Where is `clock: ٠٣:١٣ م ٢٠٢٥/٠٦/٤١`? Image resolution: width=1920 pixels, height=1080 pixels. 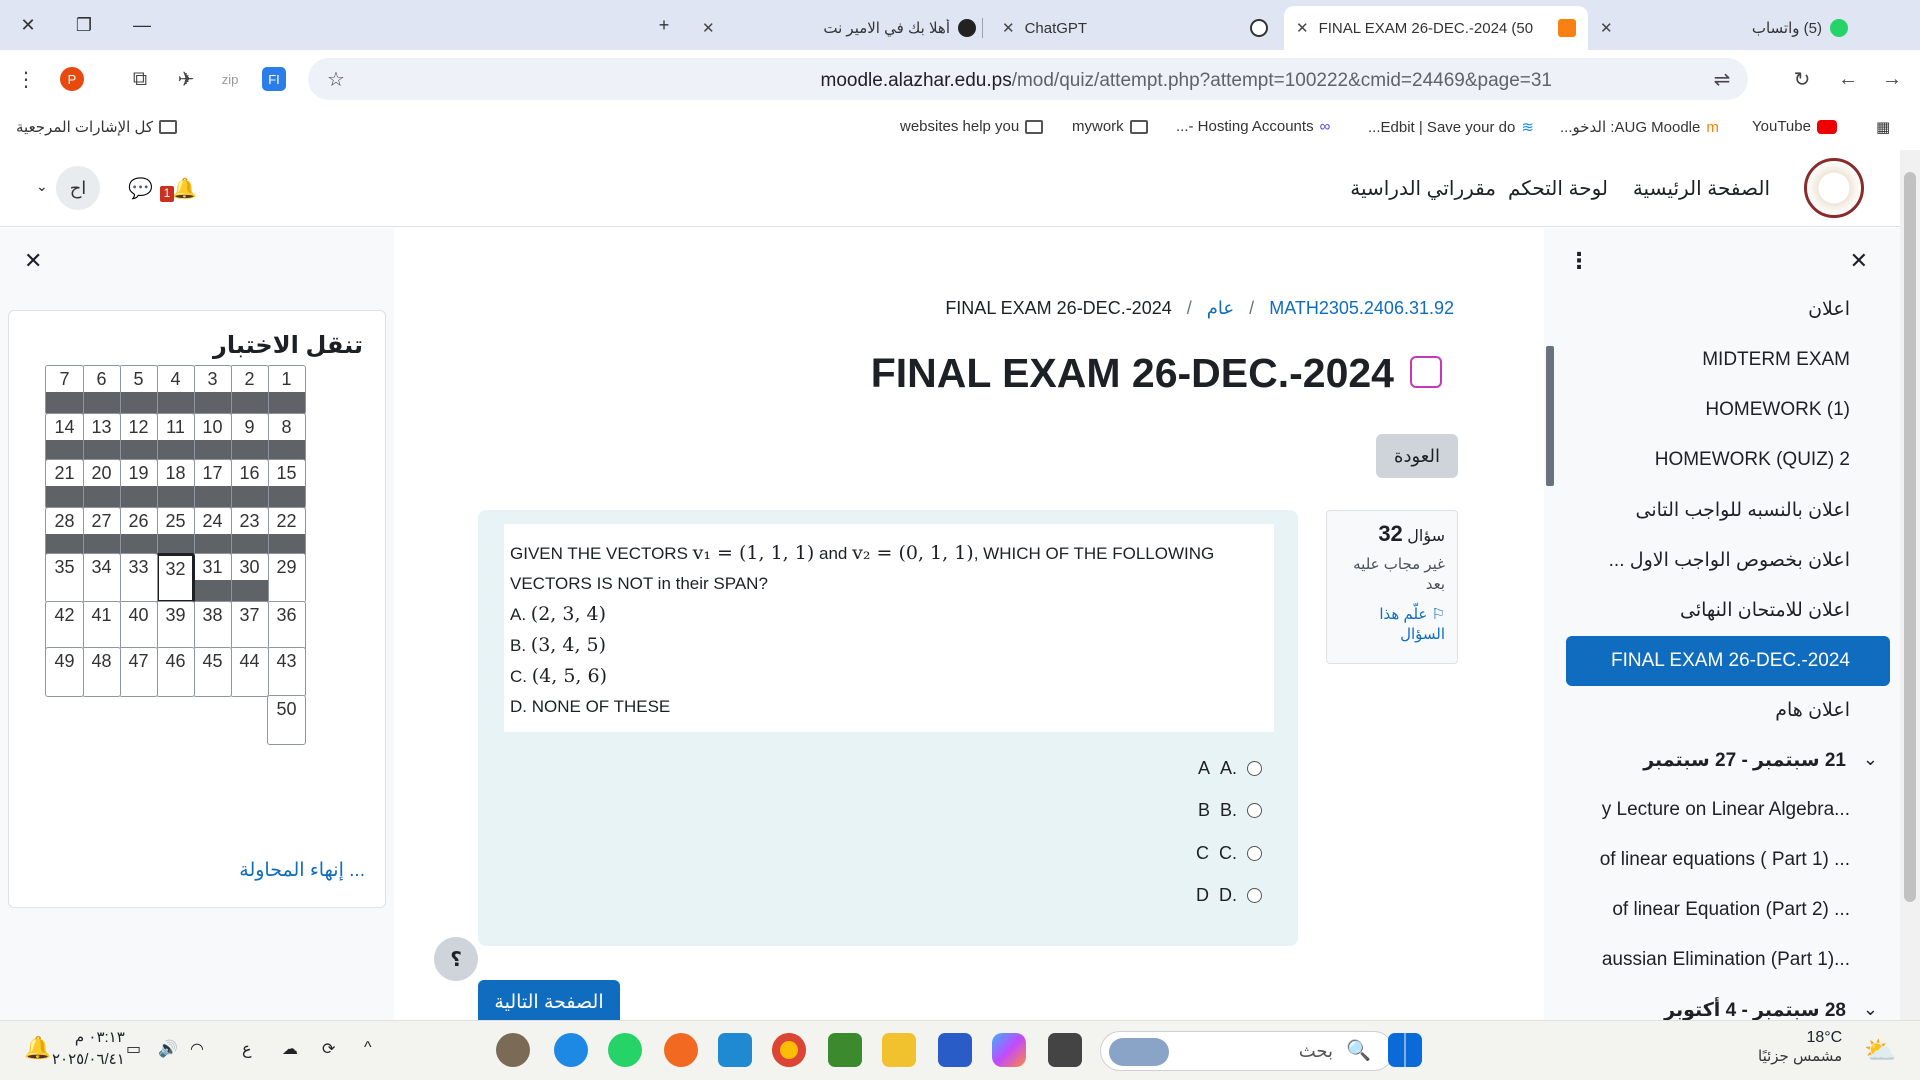 clock: ٠٣:١٣ م ٢٠٢٥/٠٦/٤١ is located at coordinates (88, 1049).